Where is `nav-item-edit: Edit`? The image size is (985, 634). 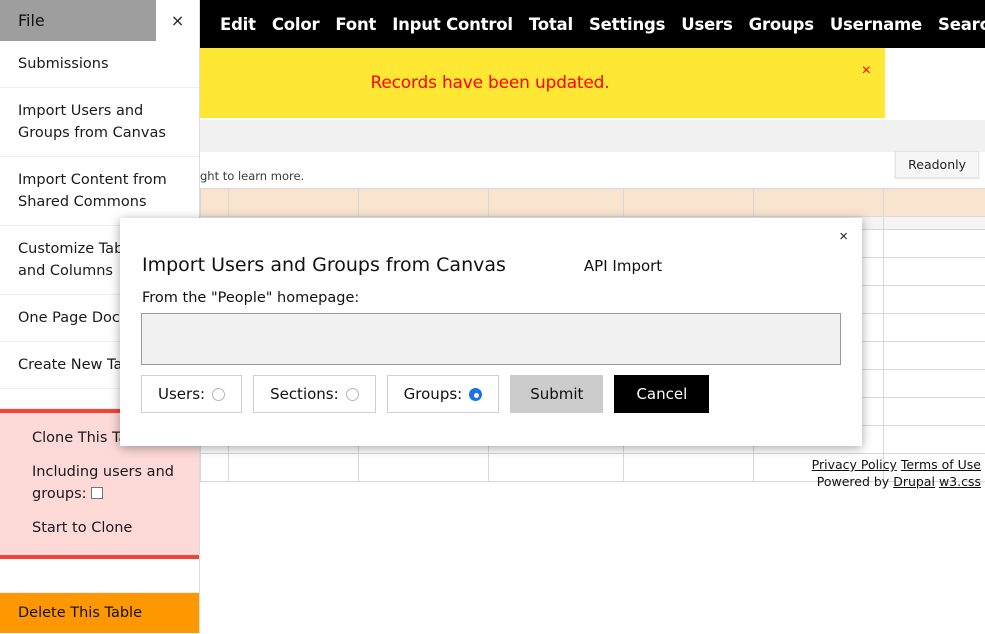 nav-item-edit: Edit is located at coordinates (238, 24).